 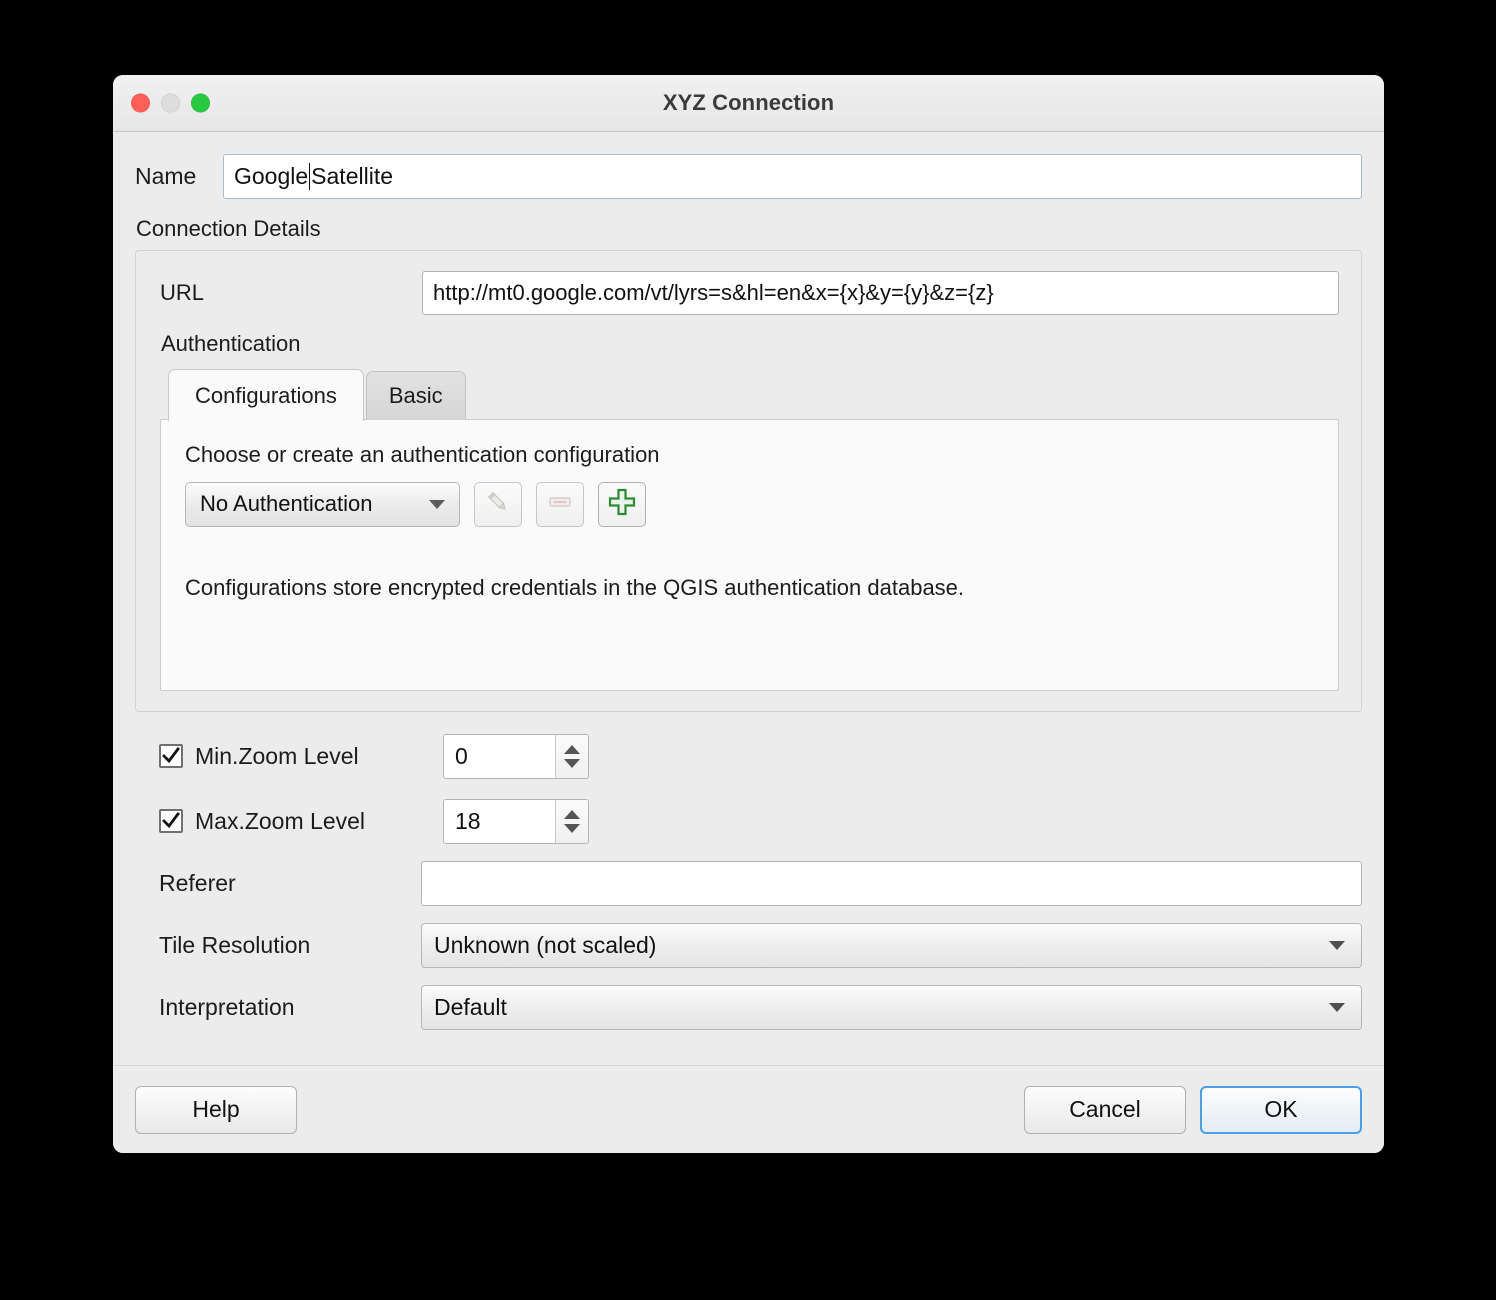 I want to click on tab-basic: Basic, so click(x=415, y=395).